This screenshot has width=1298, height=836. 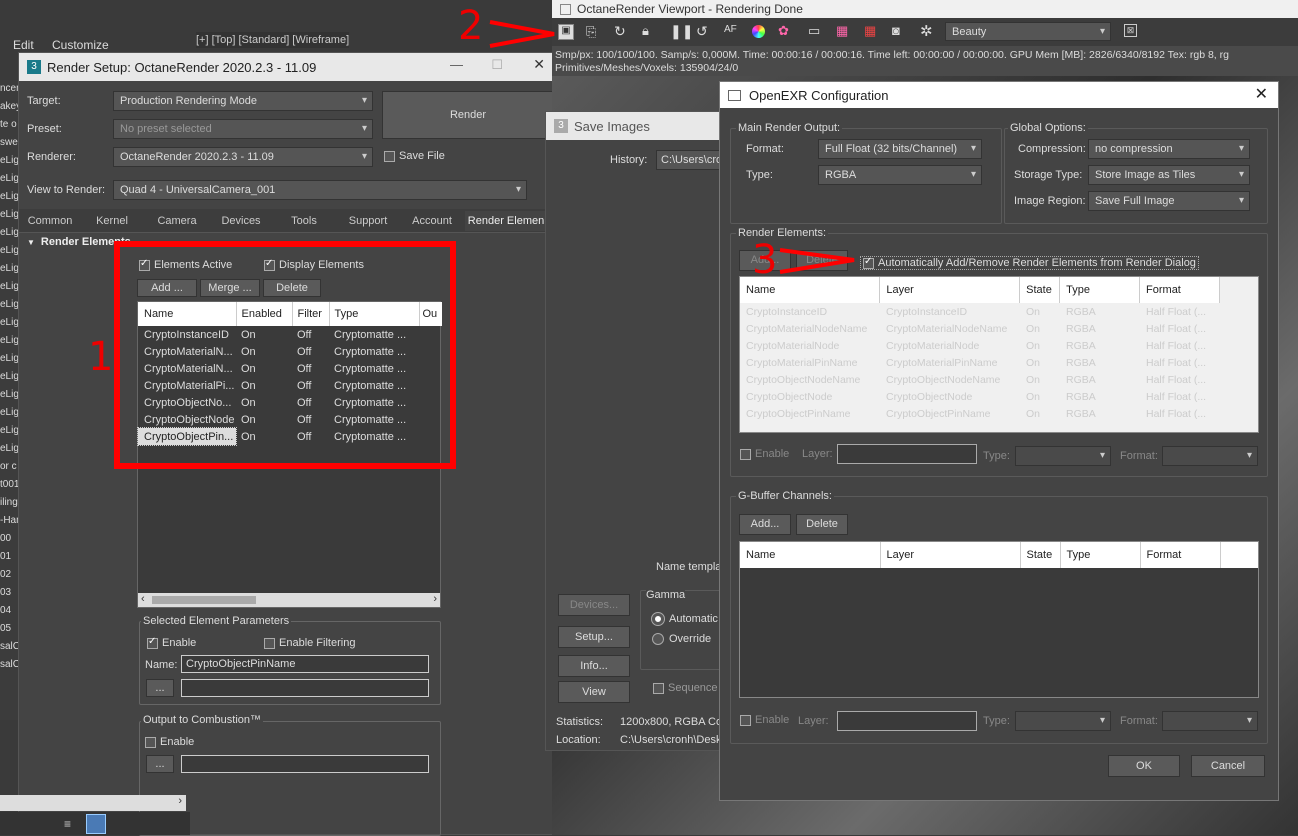 I want to click on tab-render-elements: Render Elemen, so click(x=506, y=221).